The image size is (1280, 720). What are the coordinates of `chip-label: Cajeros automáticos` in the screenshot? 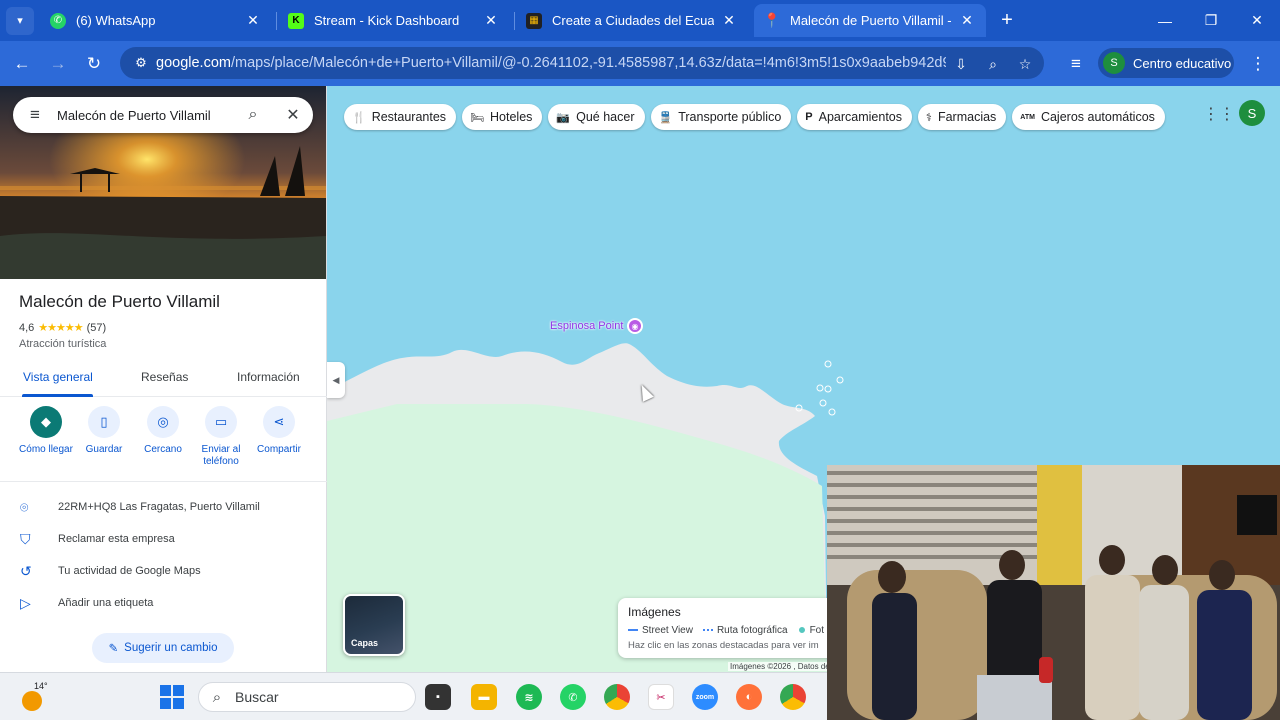 It's located at (1097, 117).